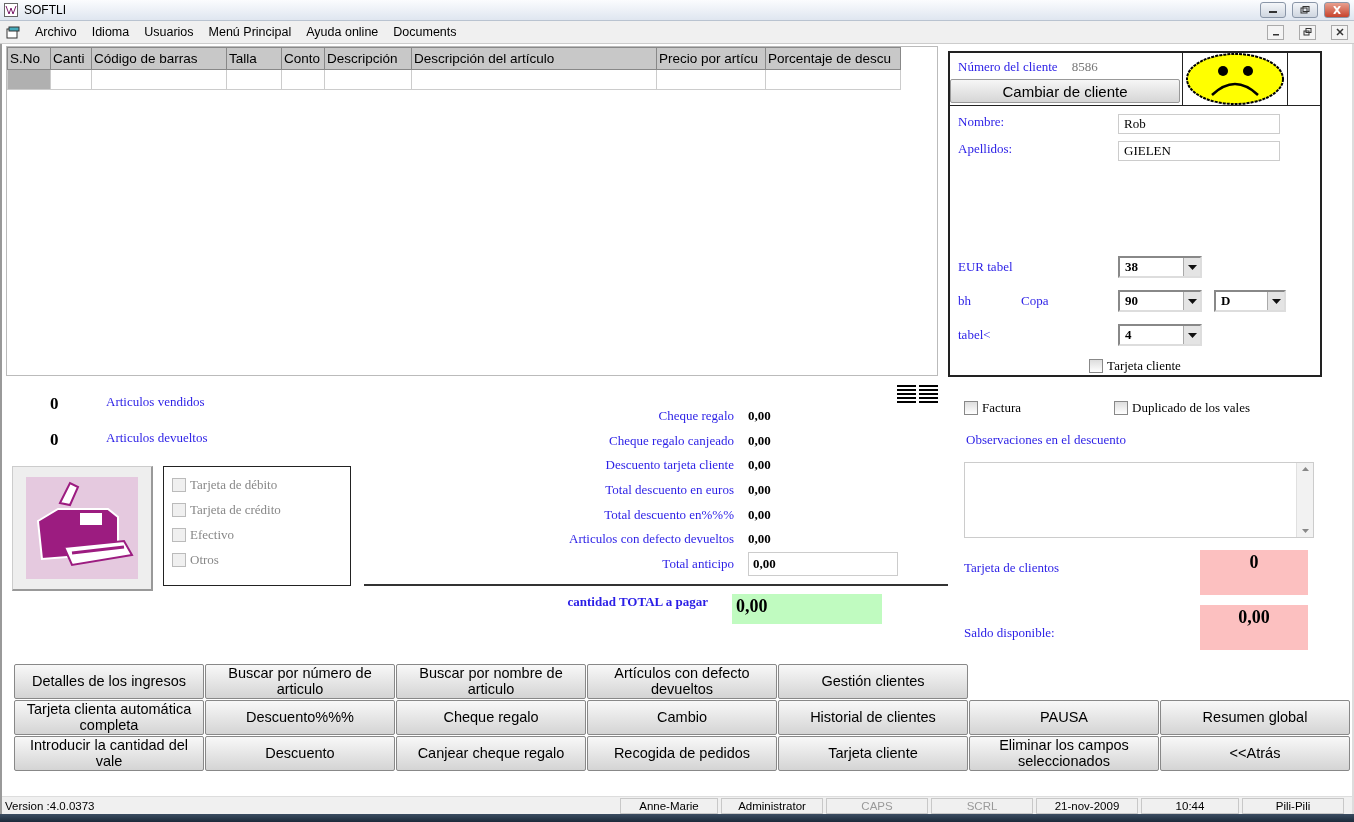 The height and width of the screenshot is (822, 1354). Describe the element at coordinates (155, 402) in the screenshot. I see `count-label: Articulos vendidos` at that location.